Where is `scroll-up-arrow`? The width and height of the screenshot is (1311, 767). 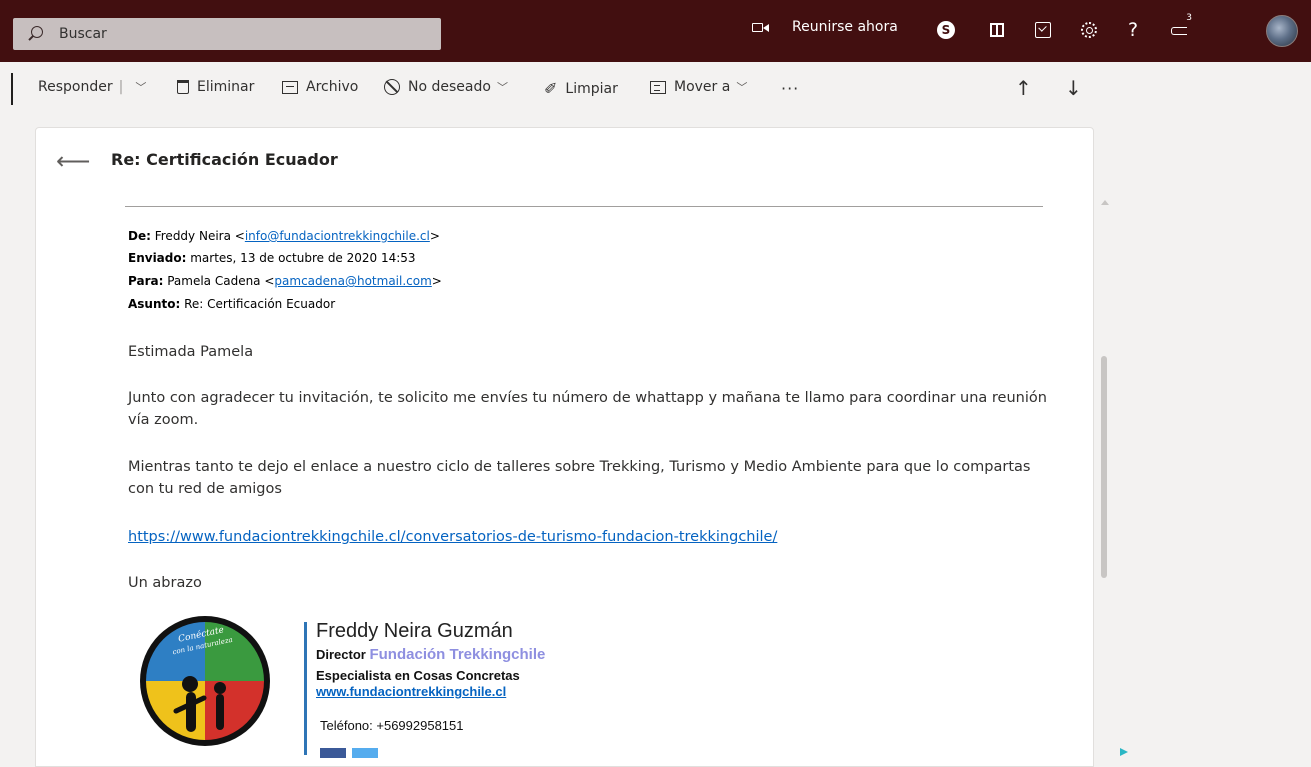
scroll-up-arrow is located at coordinates (1105, 202).